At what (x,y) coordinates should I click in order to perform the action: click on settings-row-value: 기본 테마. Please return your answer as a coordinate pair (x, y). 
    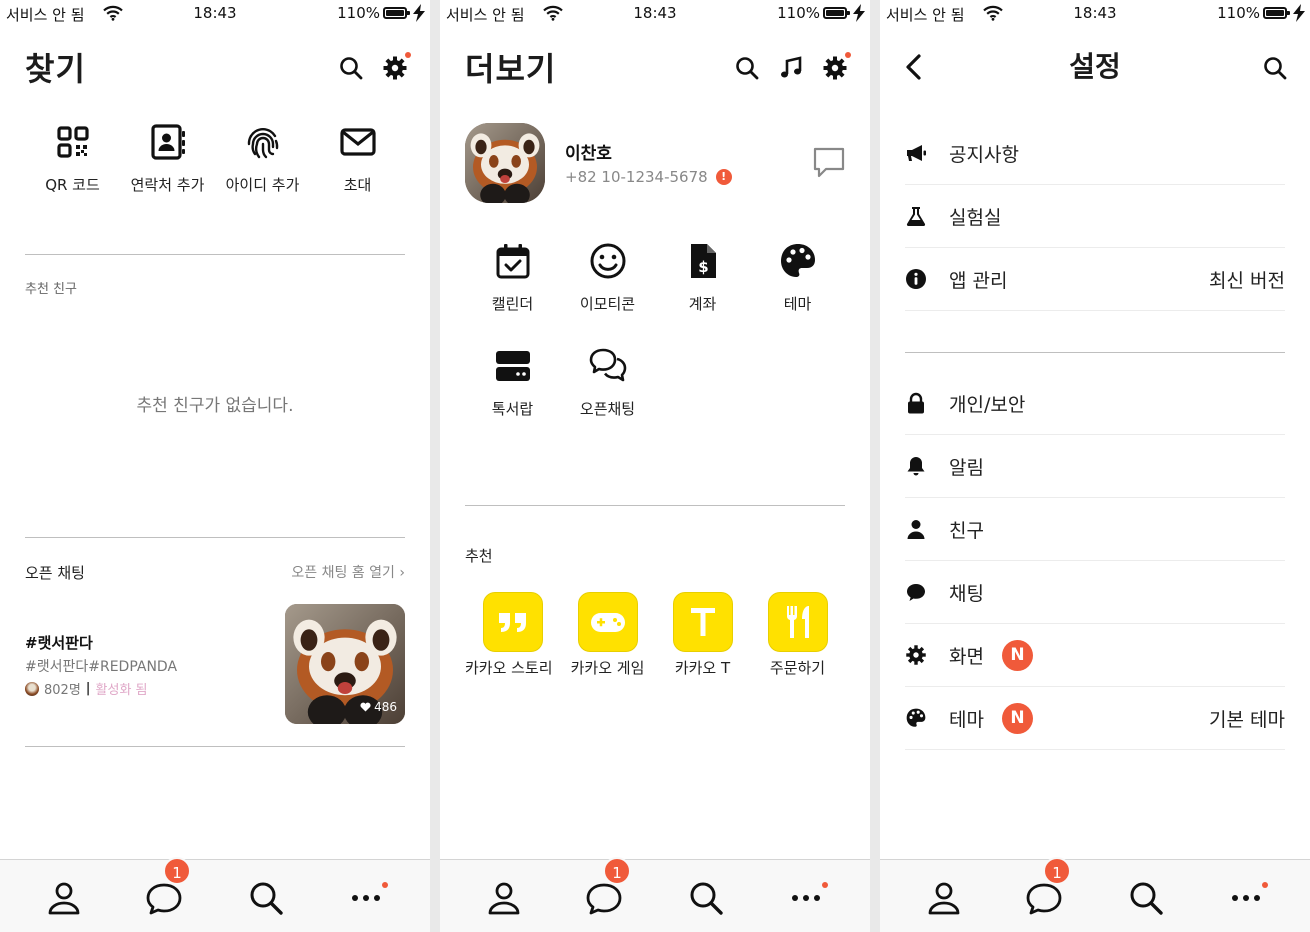
    Looking at the image, I should click on (1247, 719).